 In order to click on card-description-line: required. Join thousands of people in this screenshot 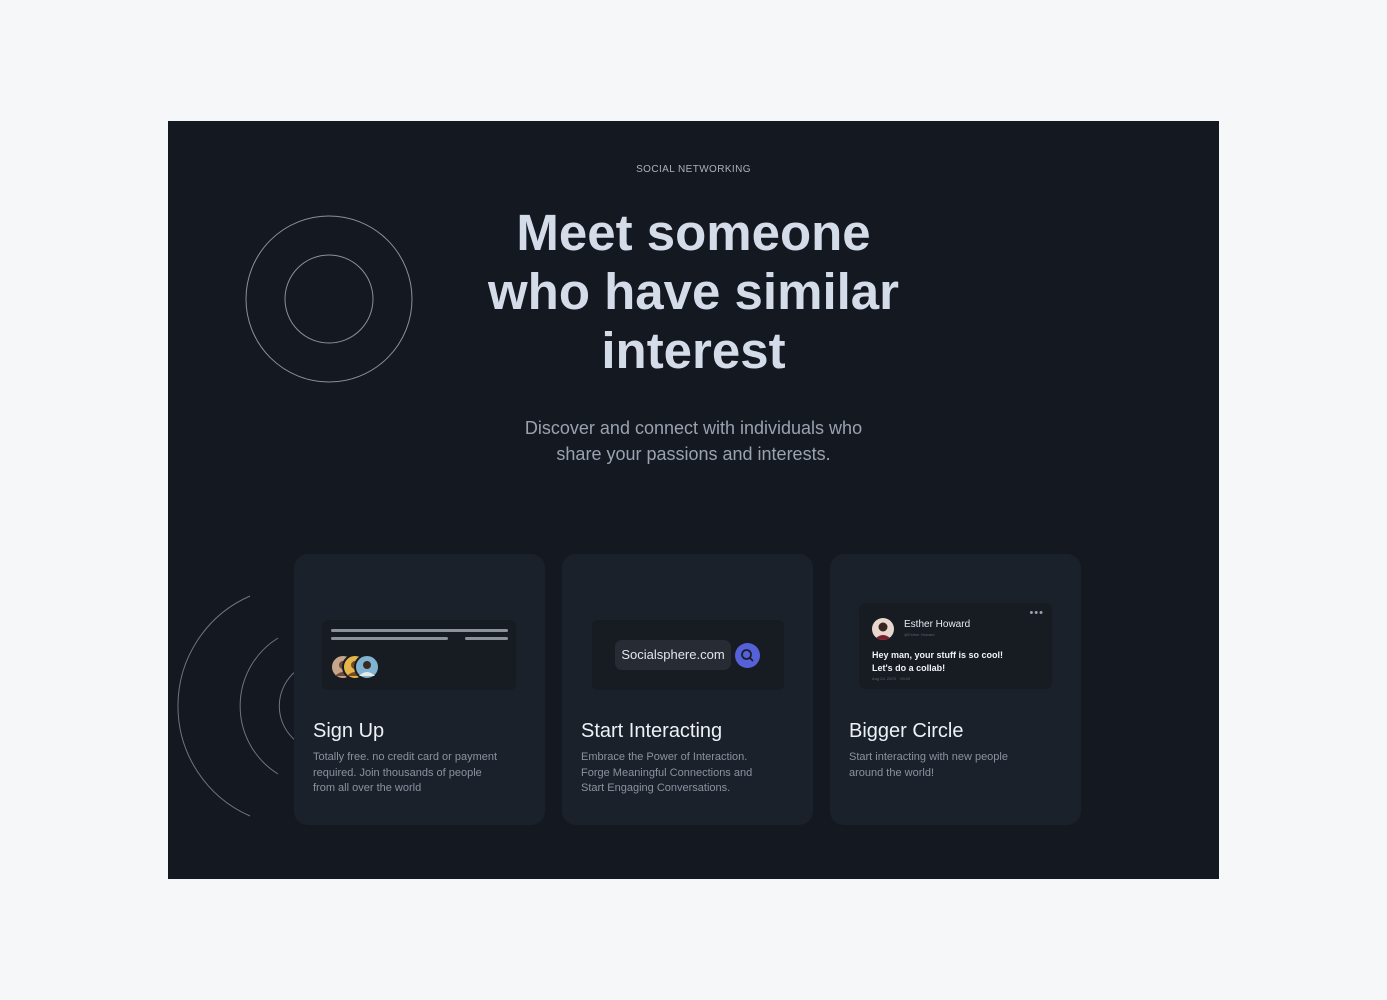, I will do `click(397, 772)`.